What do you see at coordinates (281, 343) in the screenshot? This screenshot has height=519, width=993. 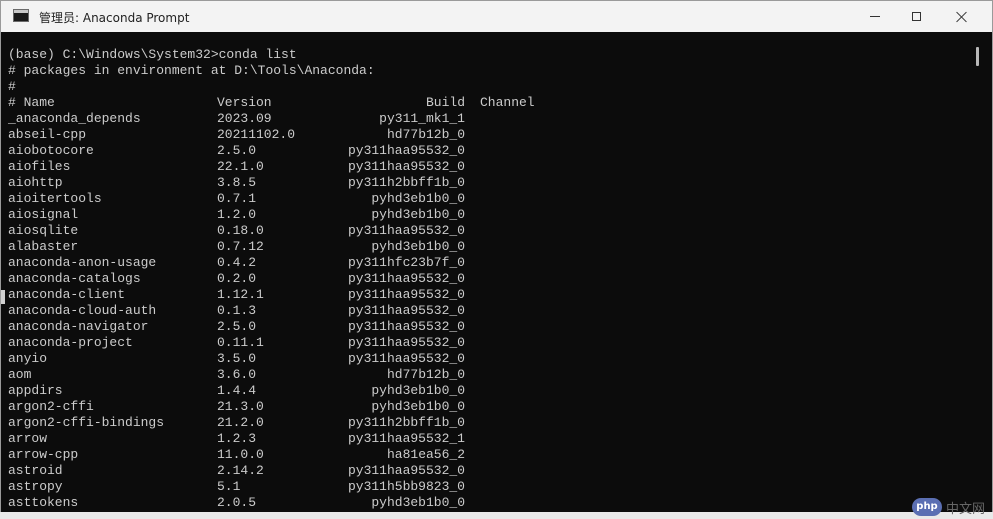 I see `package-row: anaconda-project 0.11.1 py311haa95532_0` at bounding box center [281, 343].